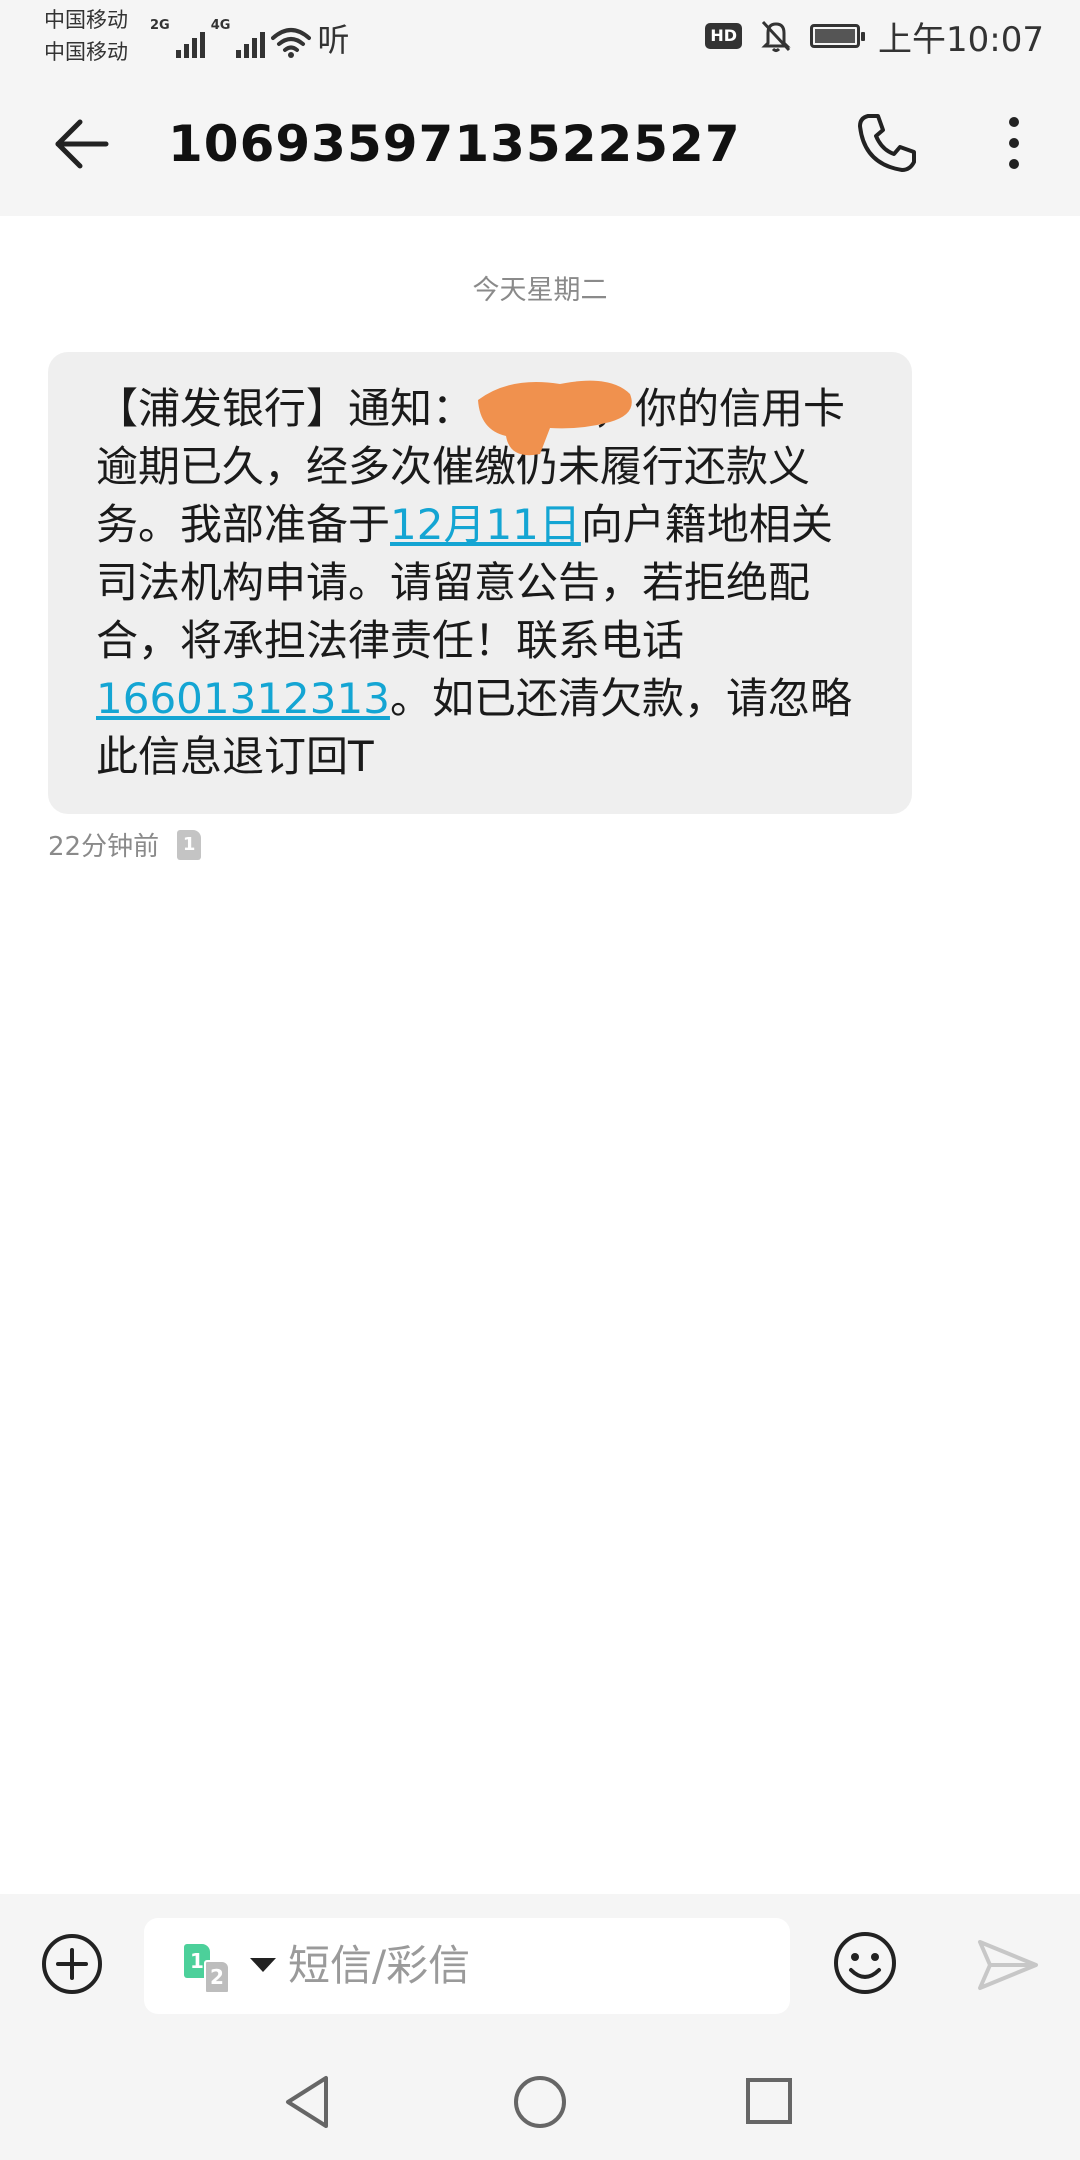  Describe the element at coordinates (379, 1965) in the screenshot. I see `message-input-placeholder: 短信/彩信` at that location.